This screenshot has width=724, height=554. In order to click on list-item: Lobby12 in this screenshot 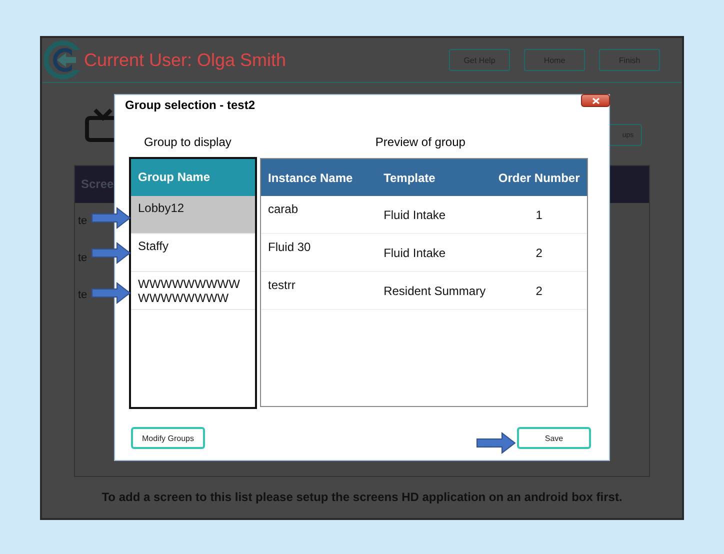, I will do `click(193, 215)`.